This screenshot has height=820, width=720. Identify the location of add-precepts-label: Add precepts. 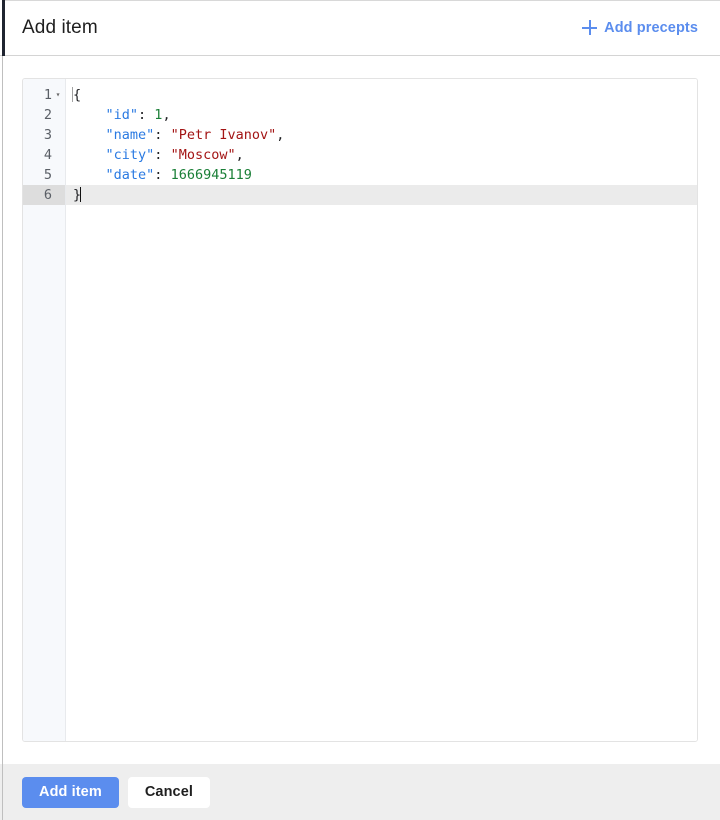
(651, 27).